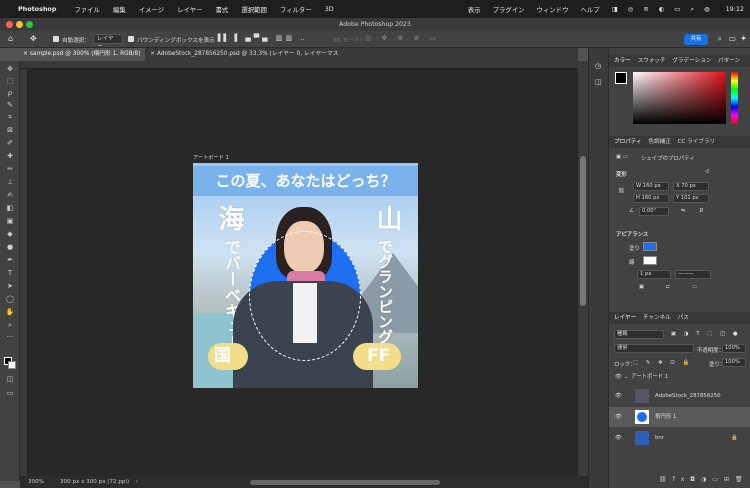 The height and width of the screenshot is (488, 750). Describe the element at coordinates (662, 363) in the screenshot. I see `lock-icons: ⬚ ✎ ✥ ⊡ 🔒` at that location.